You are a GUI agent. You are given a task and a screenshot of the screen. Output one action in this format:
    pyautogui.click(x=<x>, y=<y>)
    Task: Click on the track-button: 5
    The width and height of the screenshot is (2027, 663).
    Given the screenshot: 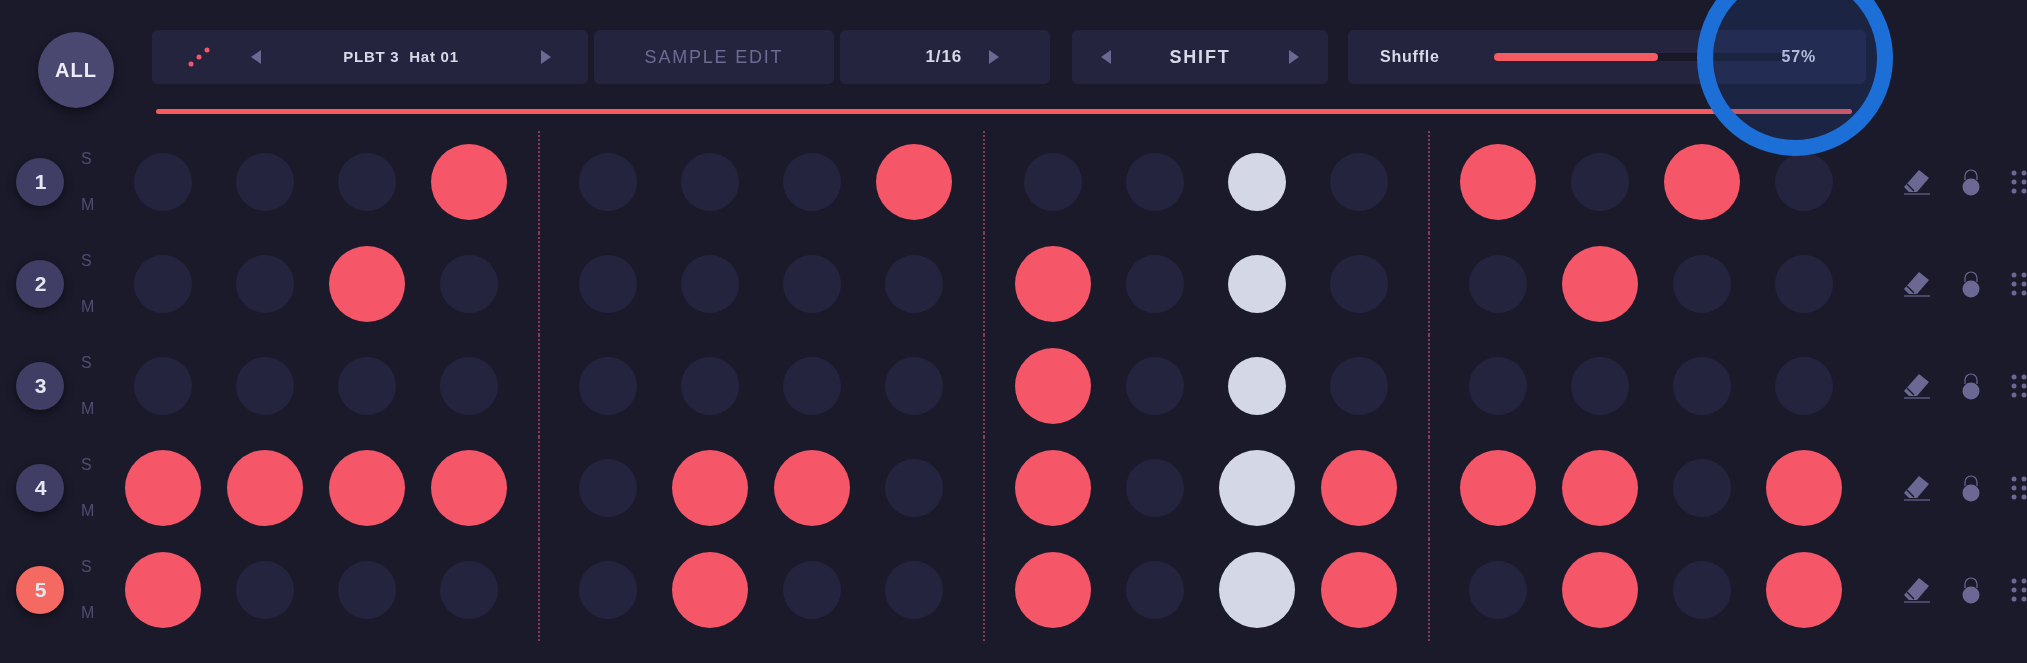 What is the action you would take?
    pyautogui.click(x=40, y=590)
    